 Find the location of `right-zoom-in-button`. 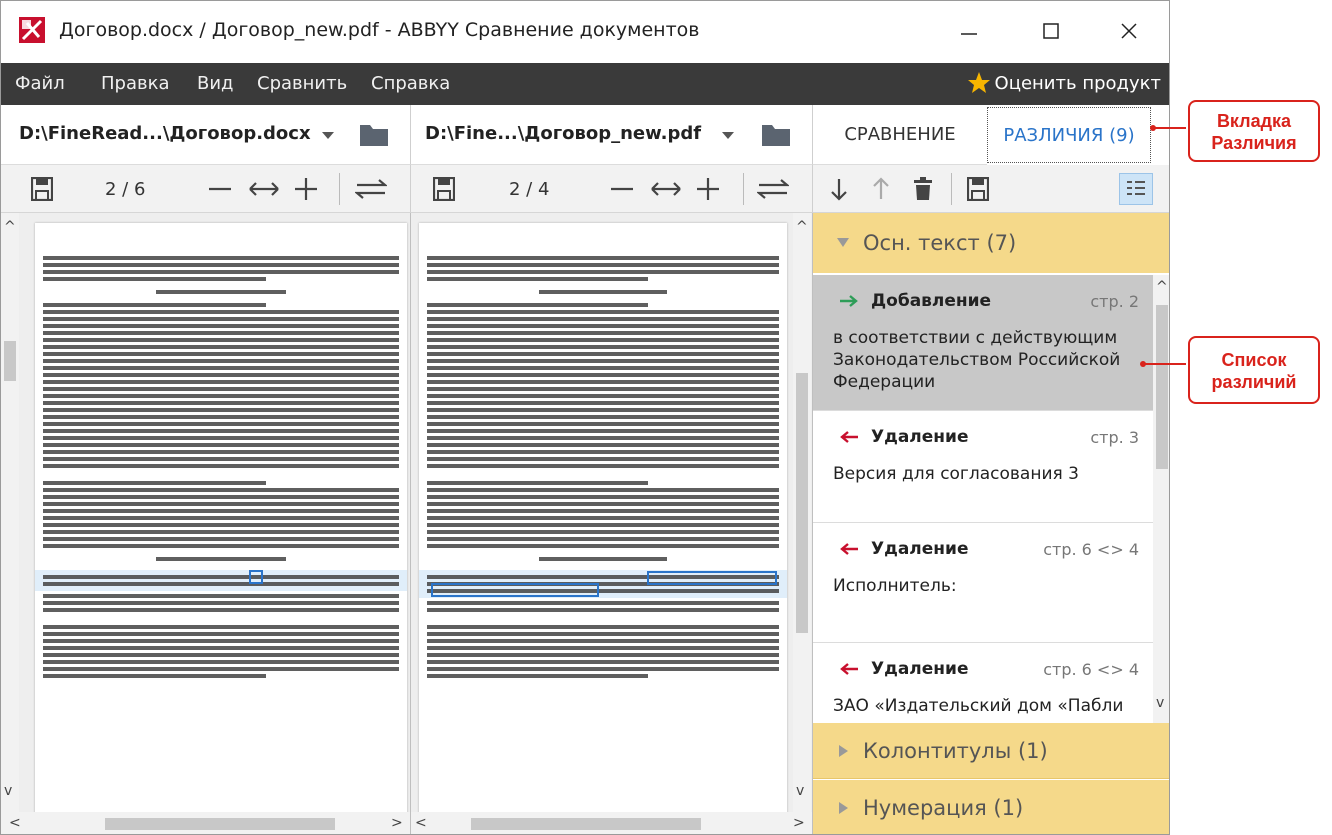

right-zoom-in-button is located at coordinates (708, 189).